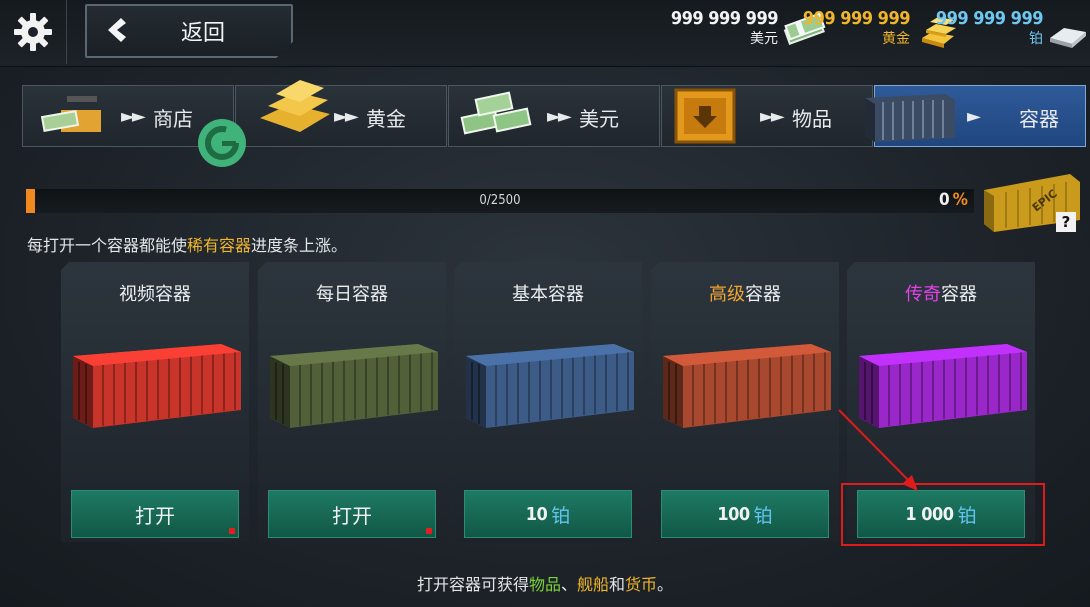 The width and height of the screenshot is (1090, 607). What do you see at coordinates (548, 294) in the screenshot?
I see `card-title: 基本容器` at bounding box center [548, 294].